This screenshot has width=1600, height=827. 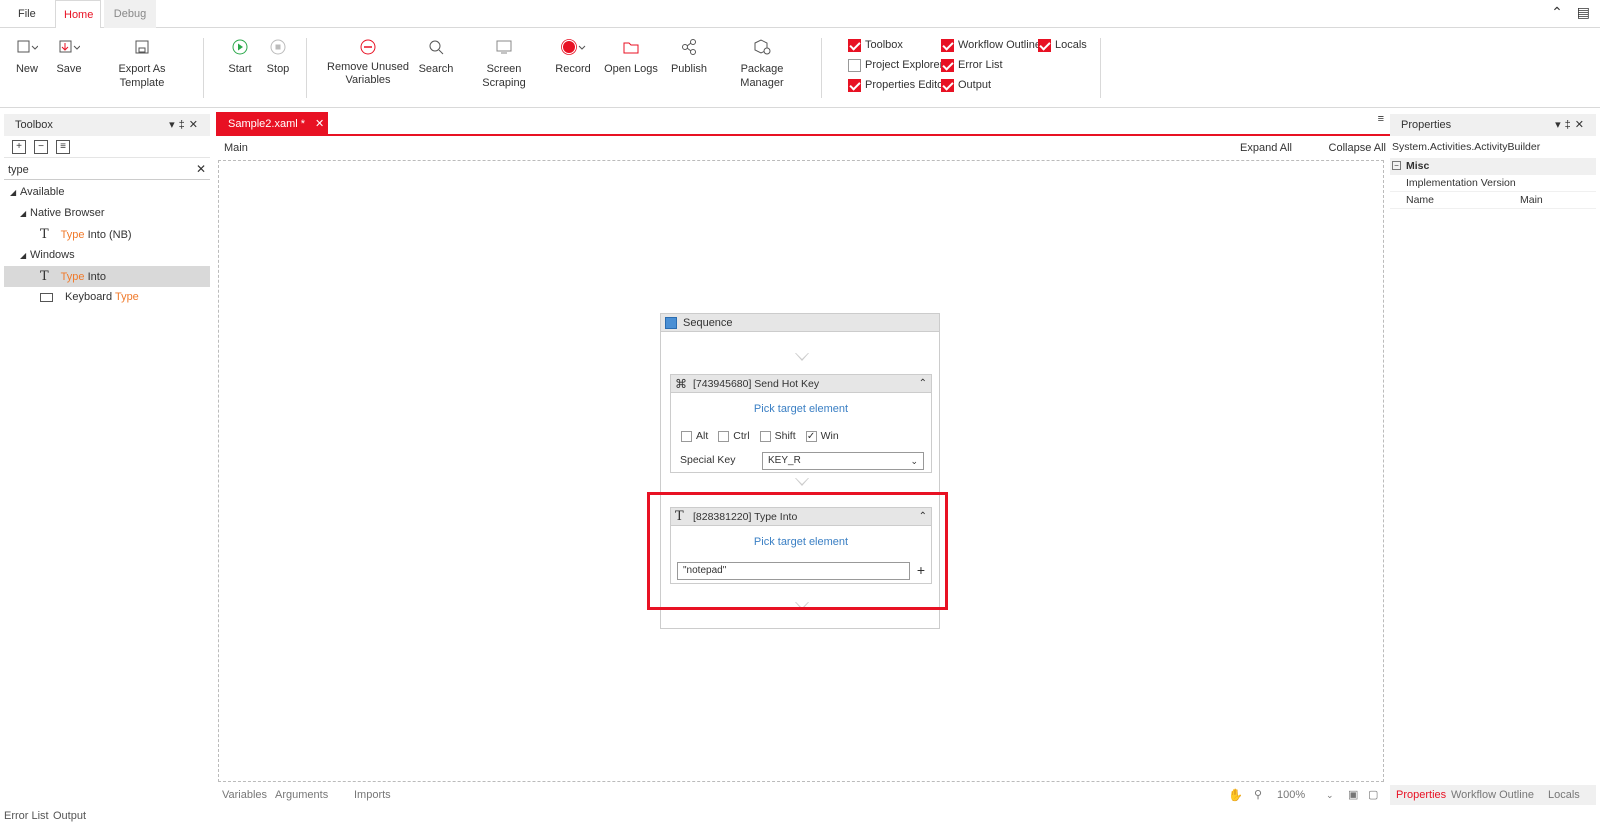 What do you see at coordinates (240, 69) in the screenshot?
I see `start-label: Start` at bounding box center [240, 69].